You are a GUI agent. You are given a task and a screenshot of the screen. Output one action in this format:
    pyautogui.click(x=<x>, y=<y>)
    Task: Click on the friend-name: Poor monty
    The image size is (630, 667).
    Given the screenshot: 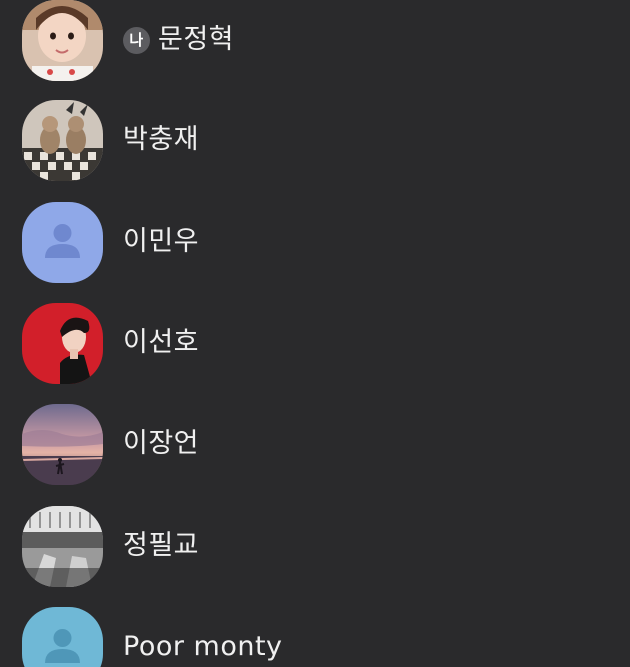 What is the action you would take?
    pyautogui.click(x=203, y=646)
    